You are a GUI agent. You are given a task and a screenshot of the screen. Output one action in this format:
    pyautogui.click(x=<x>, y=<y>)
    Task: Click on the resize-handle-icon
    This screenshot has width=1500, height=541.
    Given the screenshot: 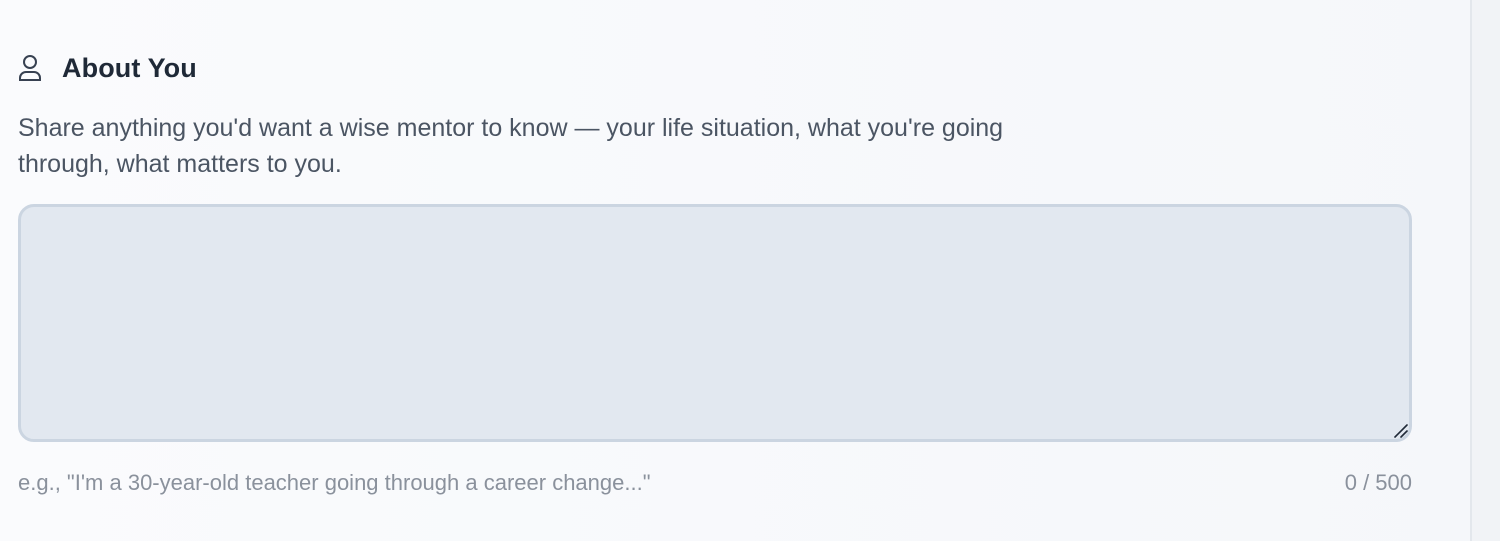 What is the action you would take?
    pyautogui.click(x=1400, y=430)
    